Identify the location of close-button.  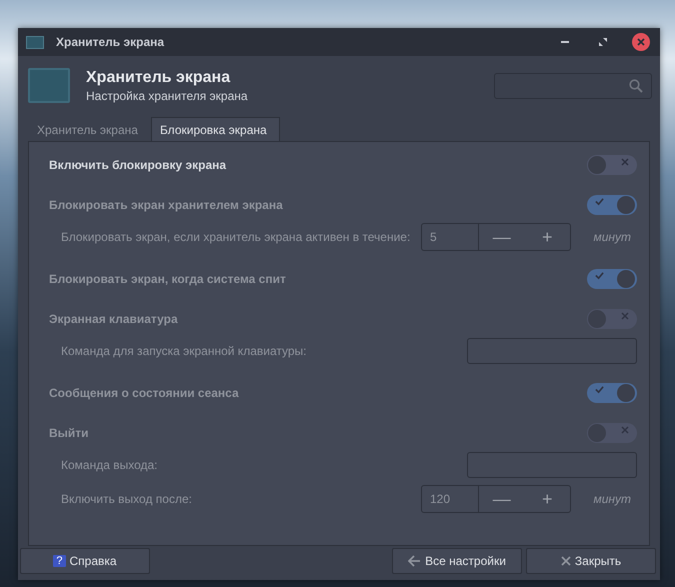
(641, 42).